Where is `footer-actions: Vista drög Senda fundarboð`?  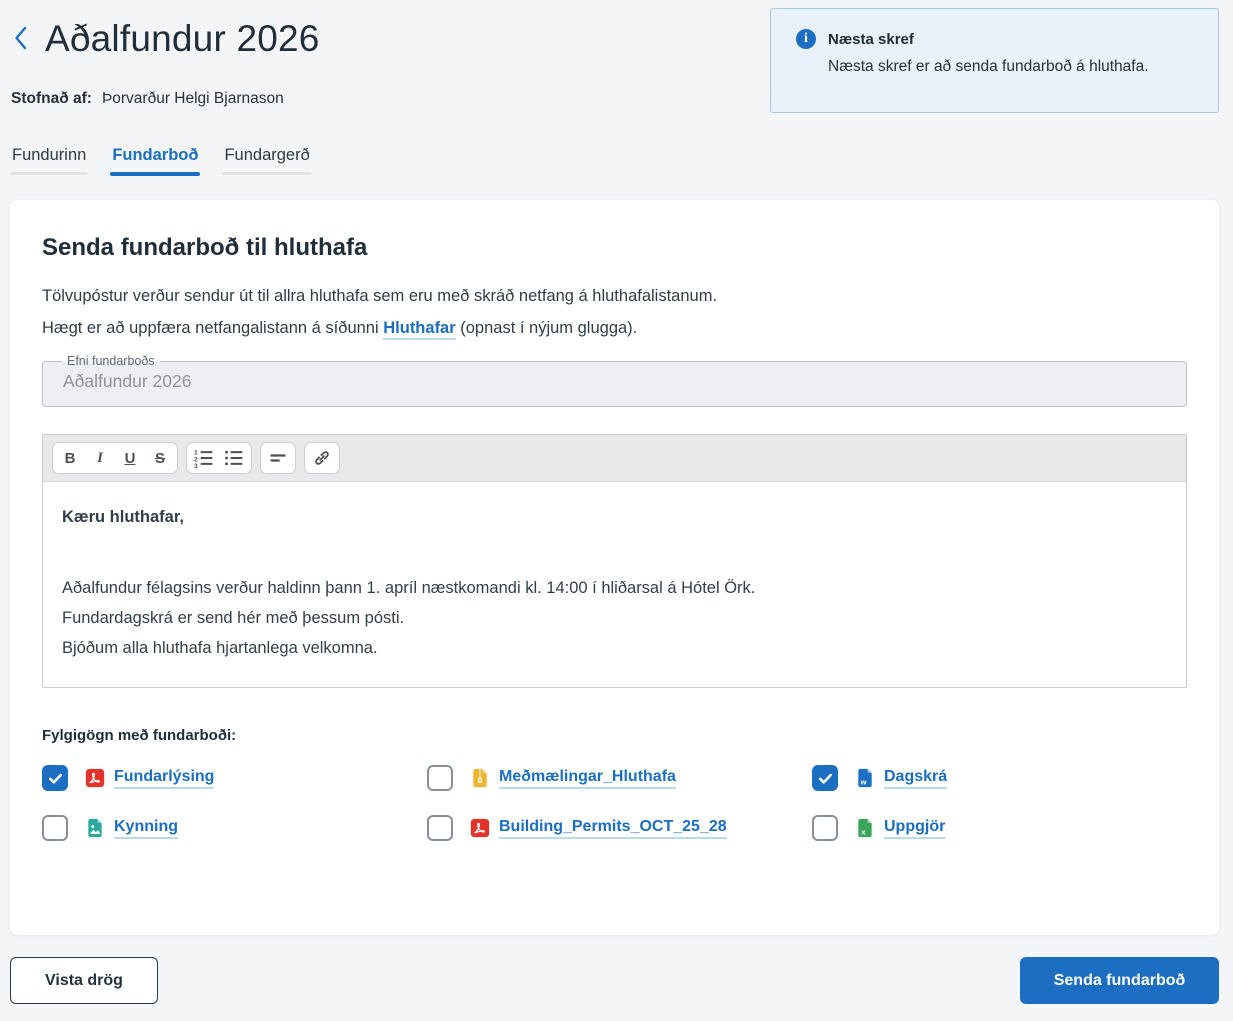
footer-actions: Vista drög Senda fundarboð is located at coordinates (614, 980).